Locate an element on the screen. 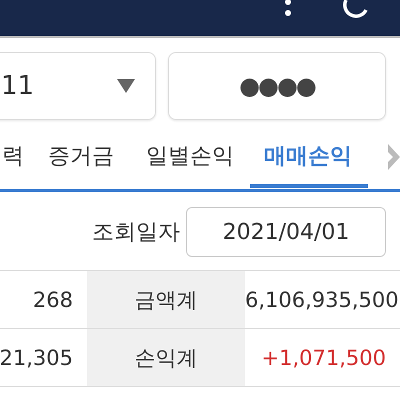 The width and height of the screenshot is (400, 400). table-cell-text: +1,071,500 is located at coordinates (323, 358).